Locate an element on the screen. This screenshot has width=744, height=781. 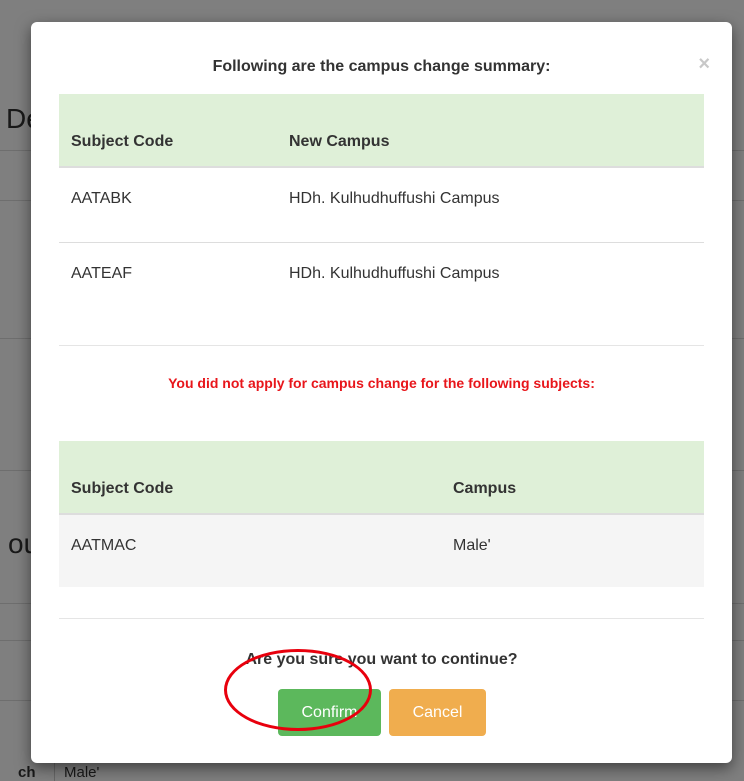
table-header-row: Subject Code Campus is located at coordinates (381, 478).